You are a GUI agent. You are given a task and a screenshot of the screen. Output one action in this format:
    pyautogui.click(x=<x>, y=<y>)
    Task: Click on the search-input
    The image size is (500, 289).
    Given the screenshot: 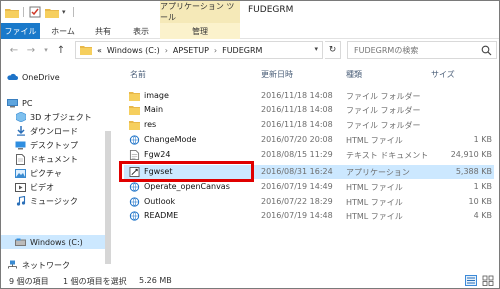 What is the action you would take?
    pyautogui.click(x=417, y=50)
    